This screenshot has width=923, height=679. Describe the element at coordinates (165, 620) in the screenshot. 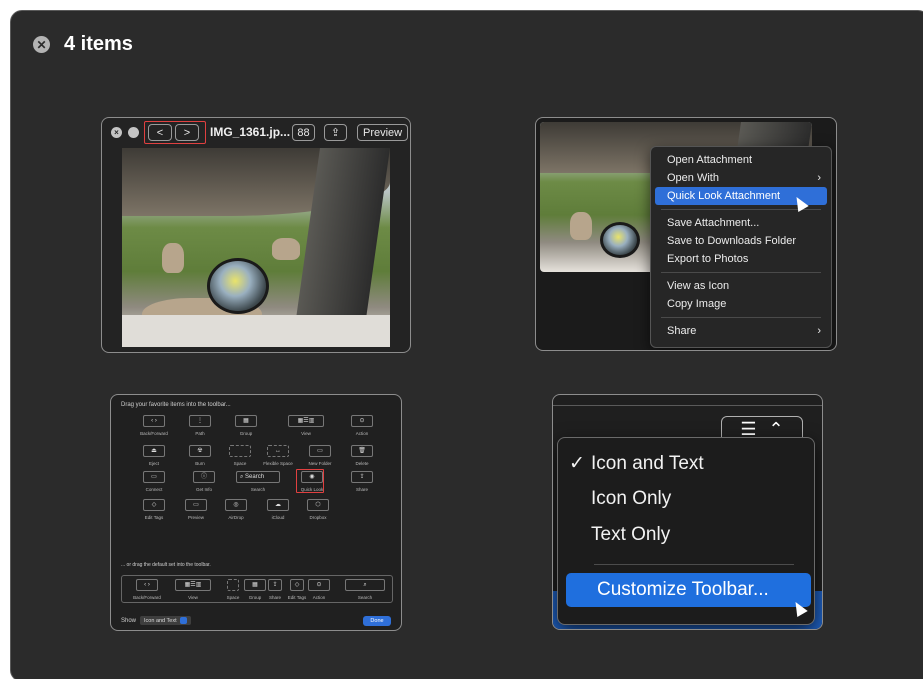

I see `show-select: Icon and Text` at that location.